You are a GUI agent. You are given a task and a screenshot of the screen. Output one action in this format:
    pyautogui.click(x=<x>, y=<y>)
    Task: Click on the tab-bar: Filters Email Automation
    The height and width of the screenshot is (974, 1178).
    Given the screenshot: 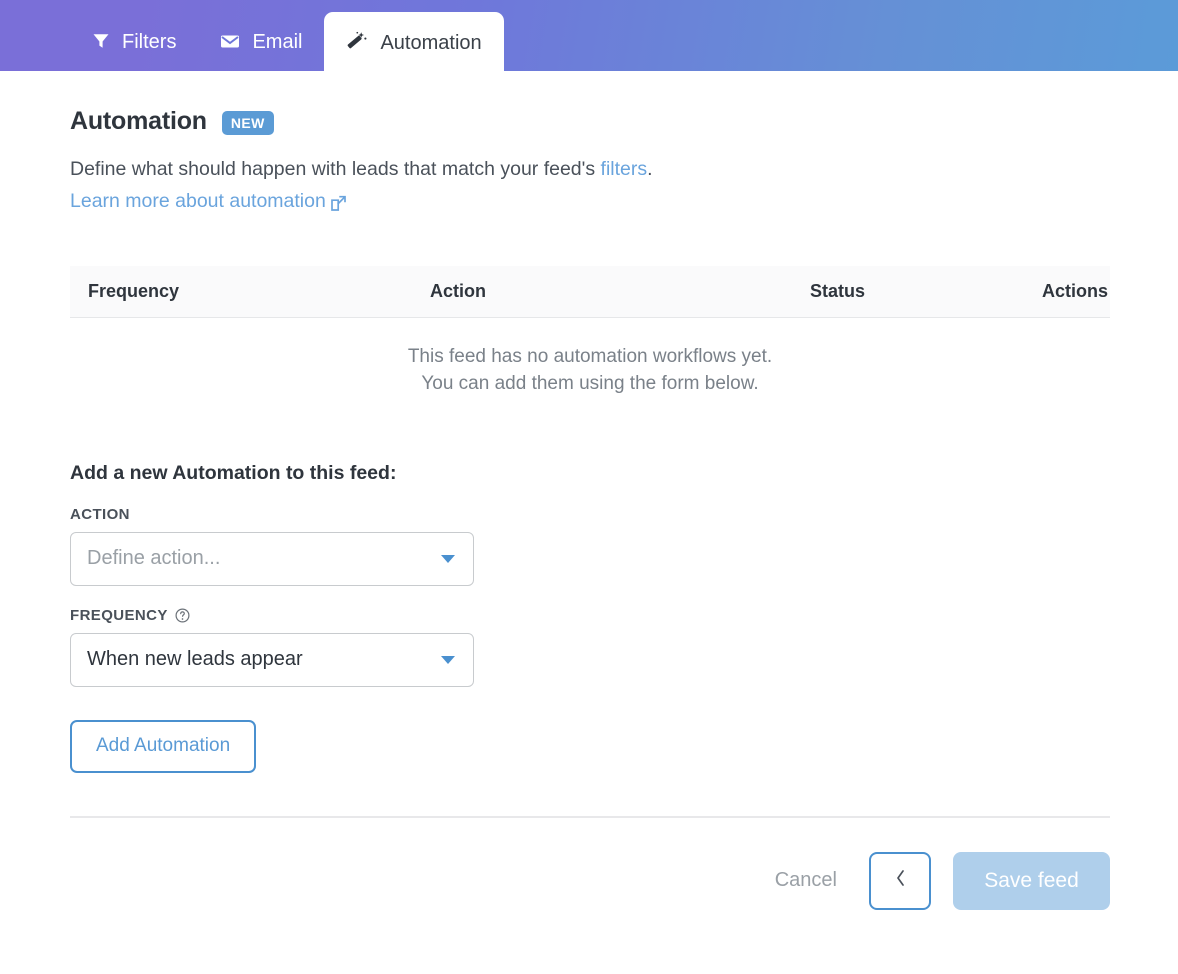 What is the action you would take?
    pyautogui.click(x=589, y=35)
    